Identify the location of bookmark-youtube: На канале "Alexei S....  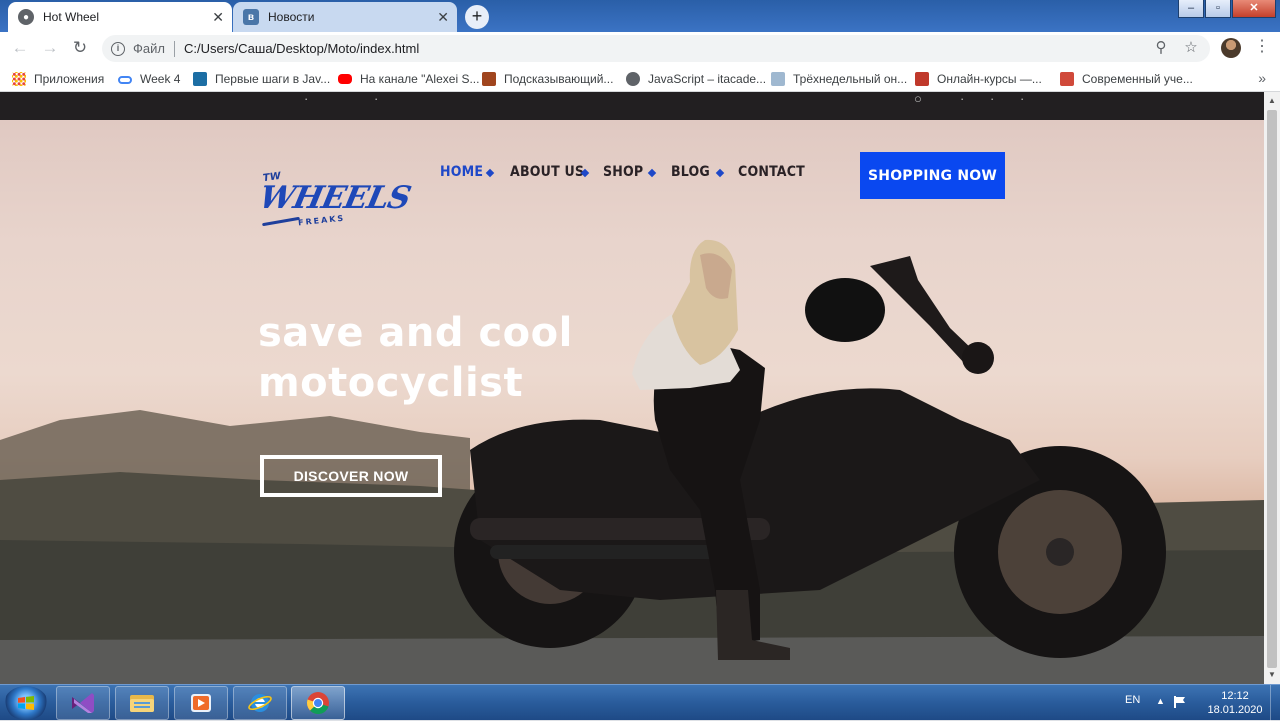
(408, 79).